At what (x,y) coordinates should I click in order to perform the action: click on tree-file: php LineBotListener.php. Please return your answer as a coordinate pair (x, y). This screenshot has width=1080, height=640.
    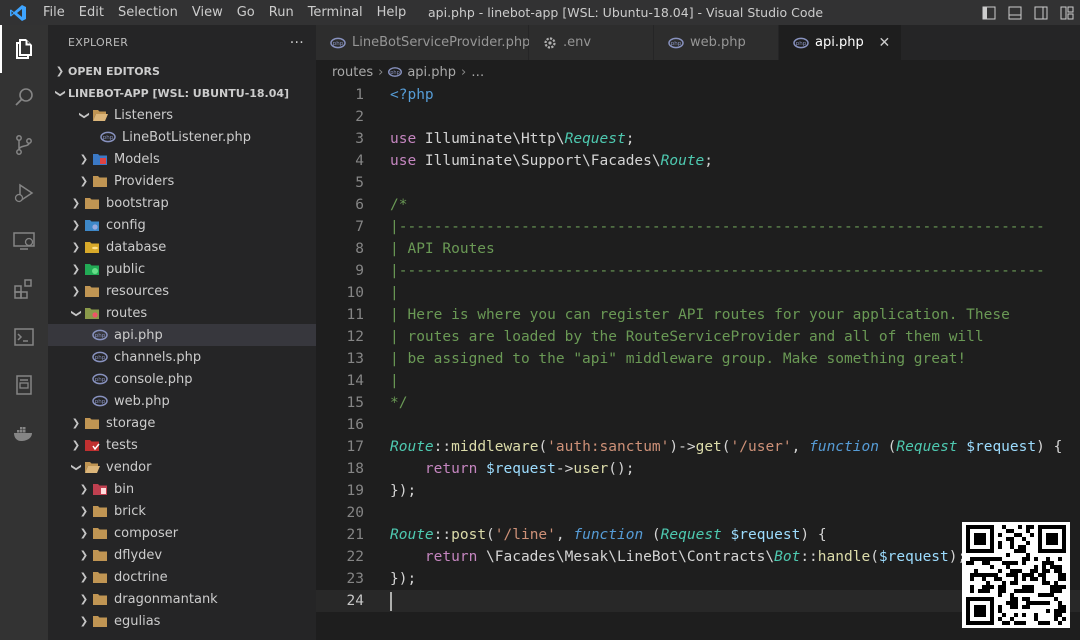
    Looking at the image, I should click on (182, 137).